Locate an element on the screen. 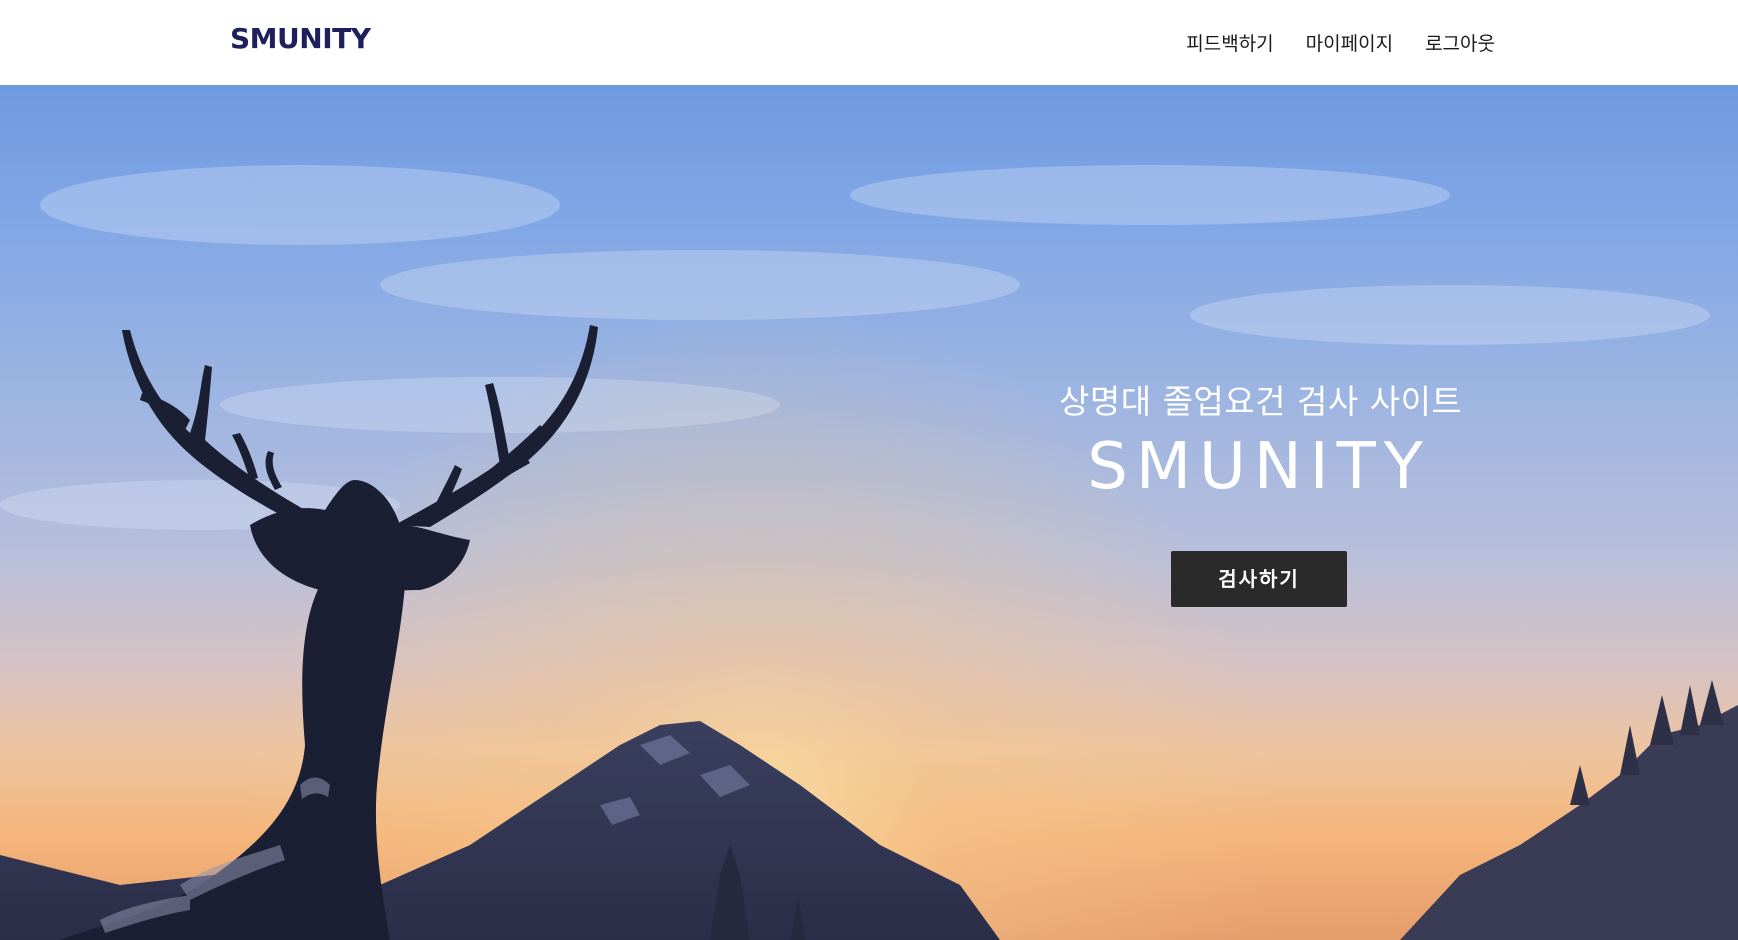 The height and width of the screenshot is (940, 1738). nav-links: 피드백하기 마이페이지 로그아웃 is located at coordinates (1340, 42).